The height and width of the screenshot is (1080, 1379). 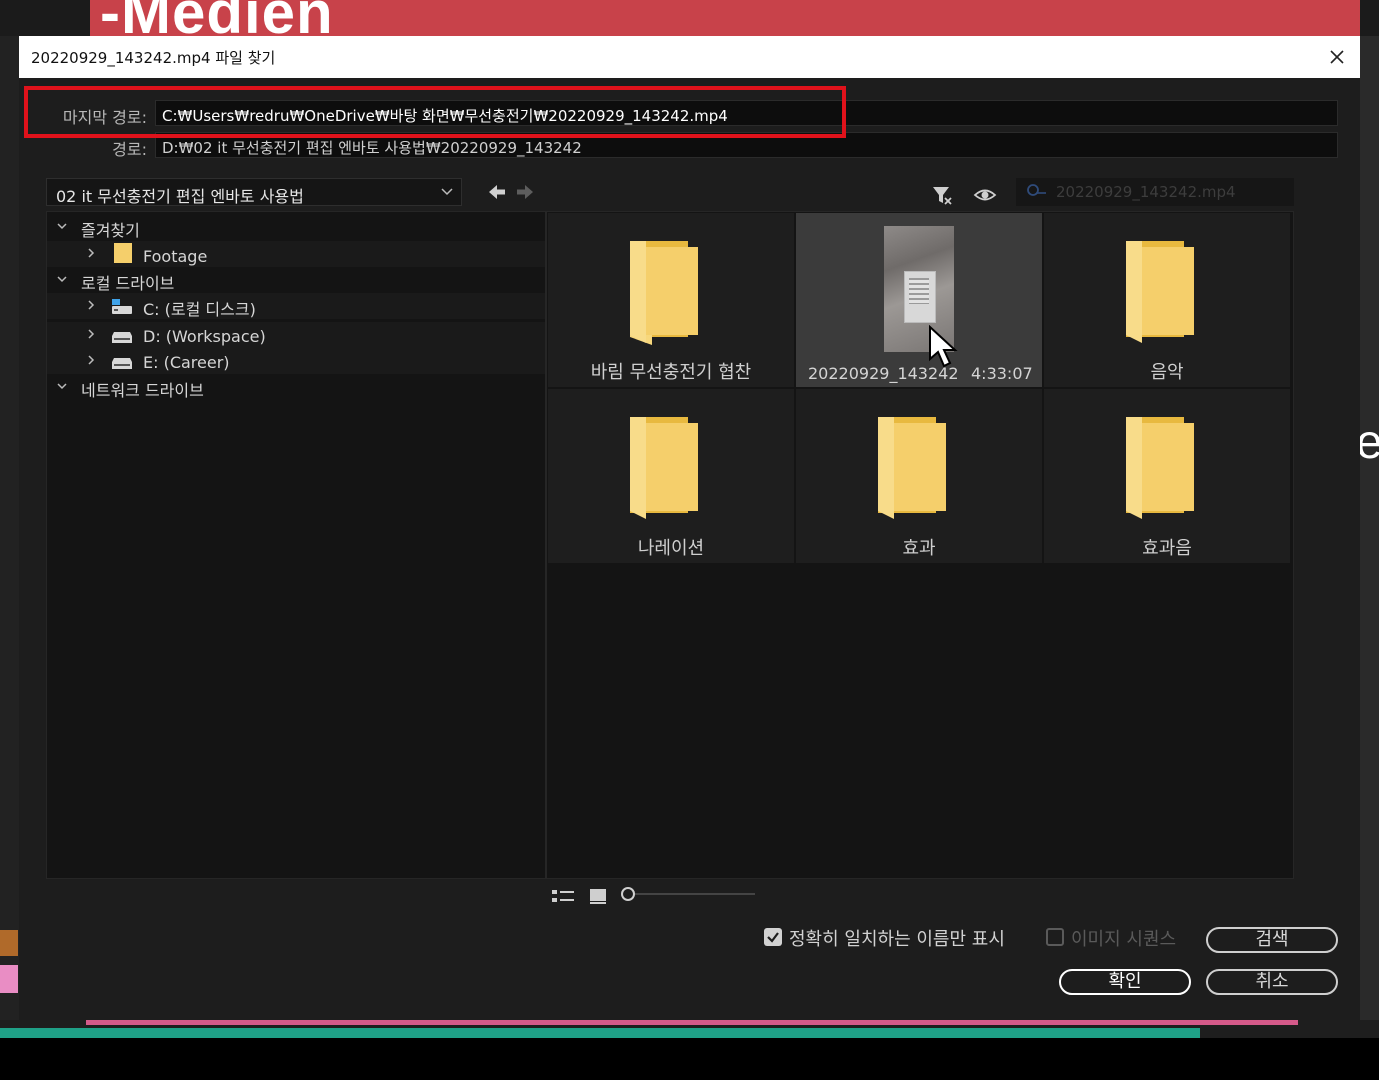 I want to click on dialog-titlebar: 20220929_143242.mp4 파일 찾기, so click(x=689, y=57).